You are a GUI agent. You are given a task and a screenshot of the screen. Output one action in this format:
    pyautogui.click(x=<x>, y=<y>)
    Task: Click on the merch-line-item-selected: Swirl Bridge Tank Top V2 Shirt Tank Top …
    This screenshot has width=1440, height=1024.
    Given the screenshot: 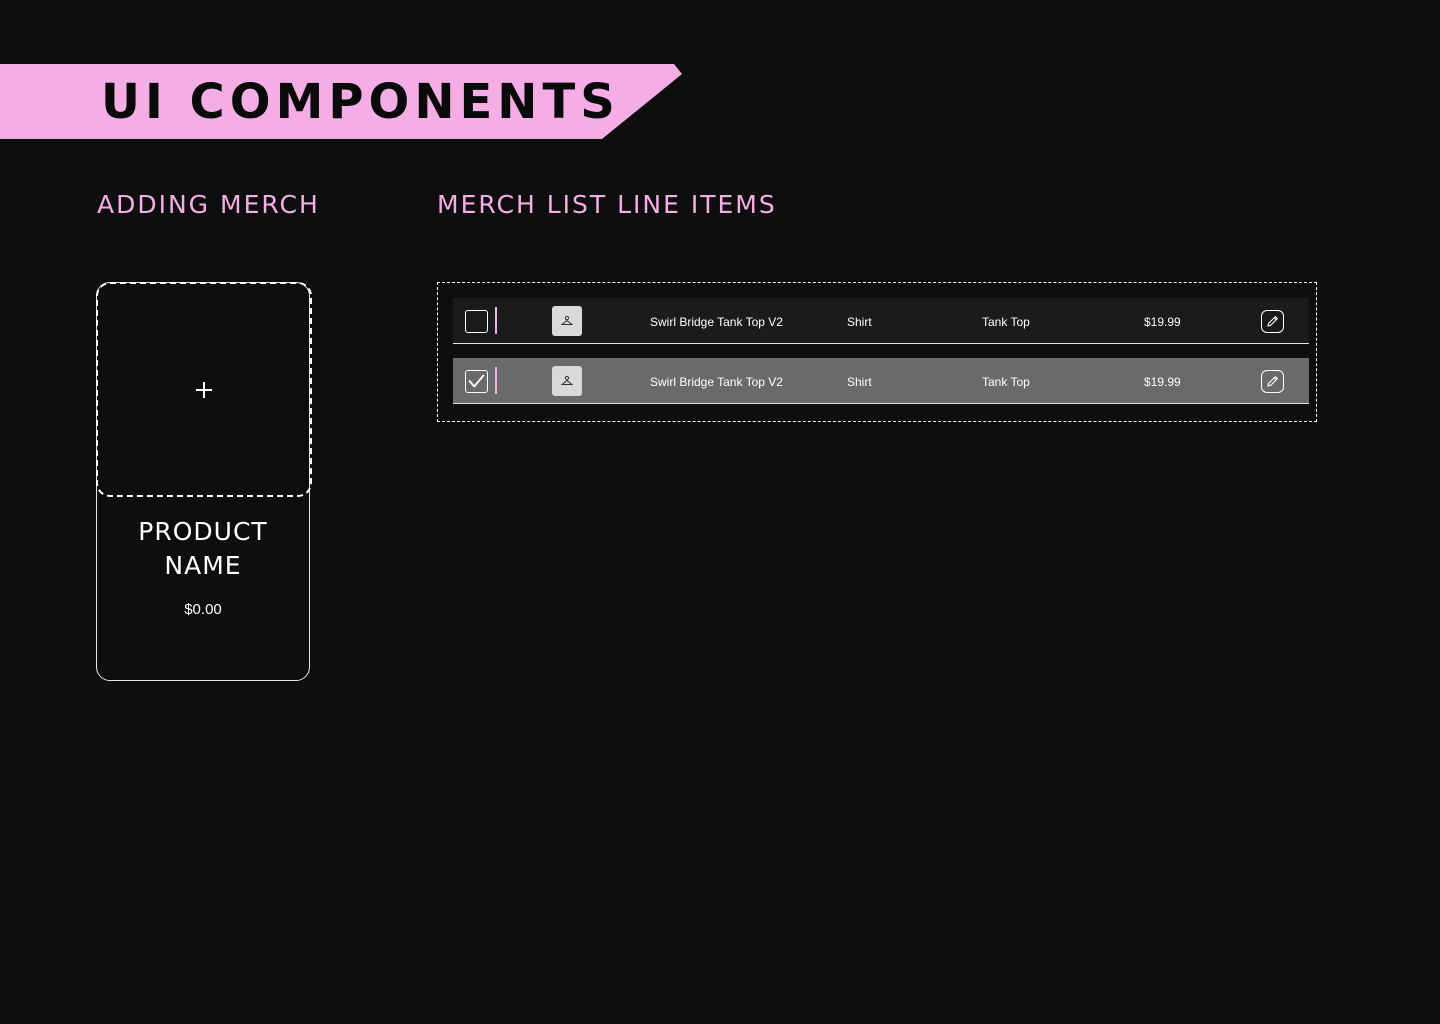 What is the action you would take?
    pyautogui.click(x=881, y=381)
    